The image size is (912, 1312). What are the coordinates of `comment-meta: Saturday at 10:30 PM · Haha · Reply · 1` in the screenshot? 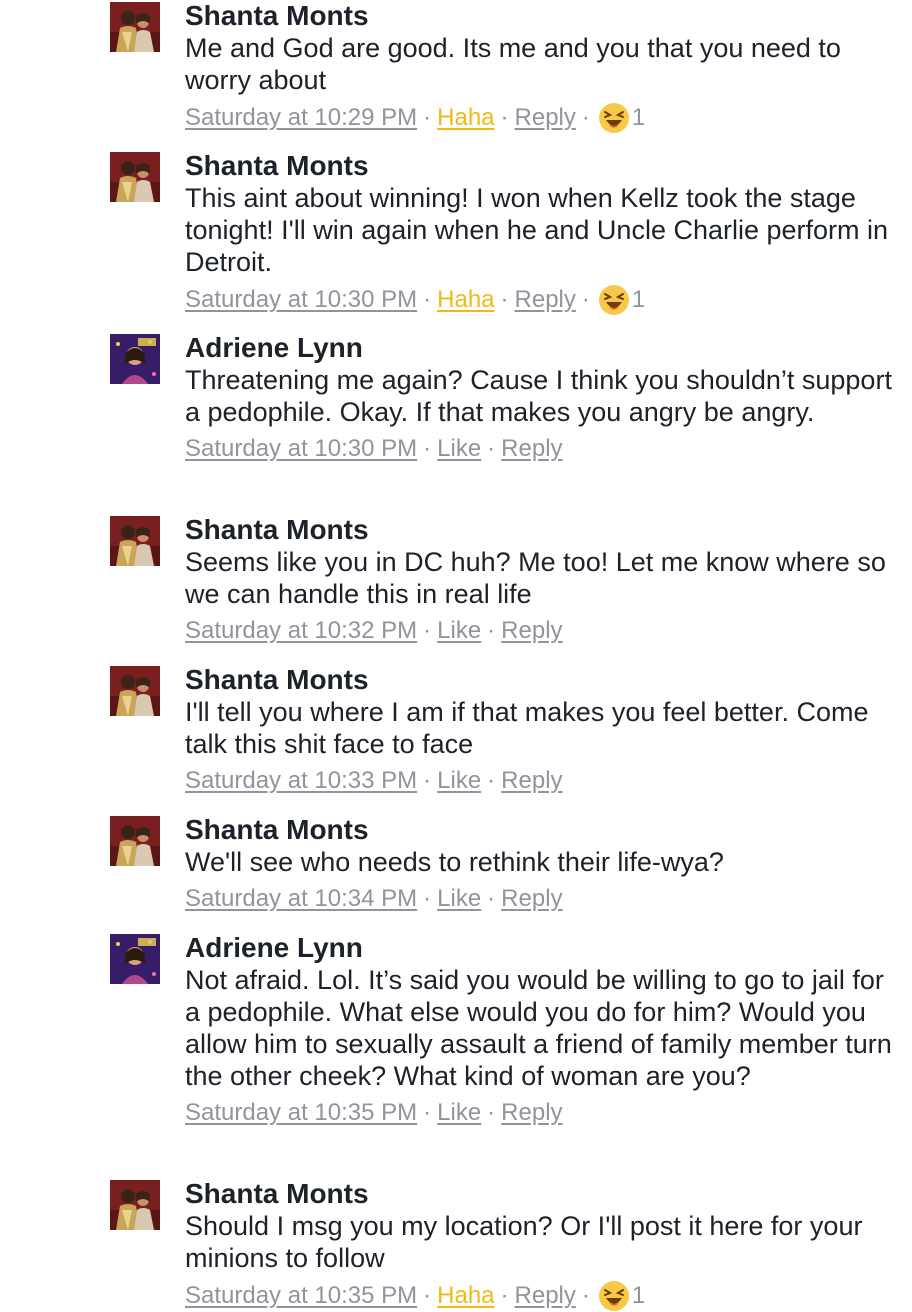 It's located at (541, 300).